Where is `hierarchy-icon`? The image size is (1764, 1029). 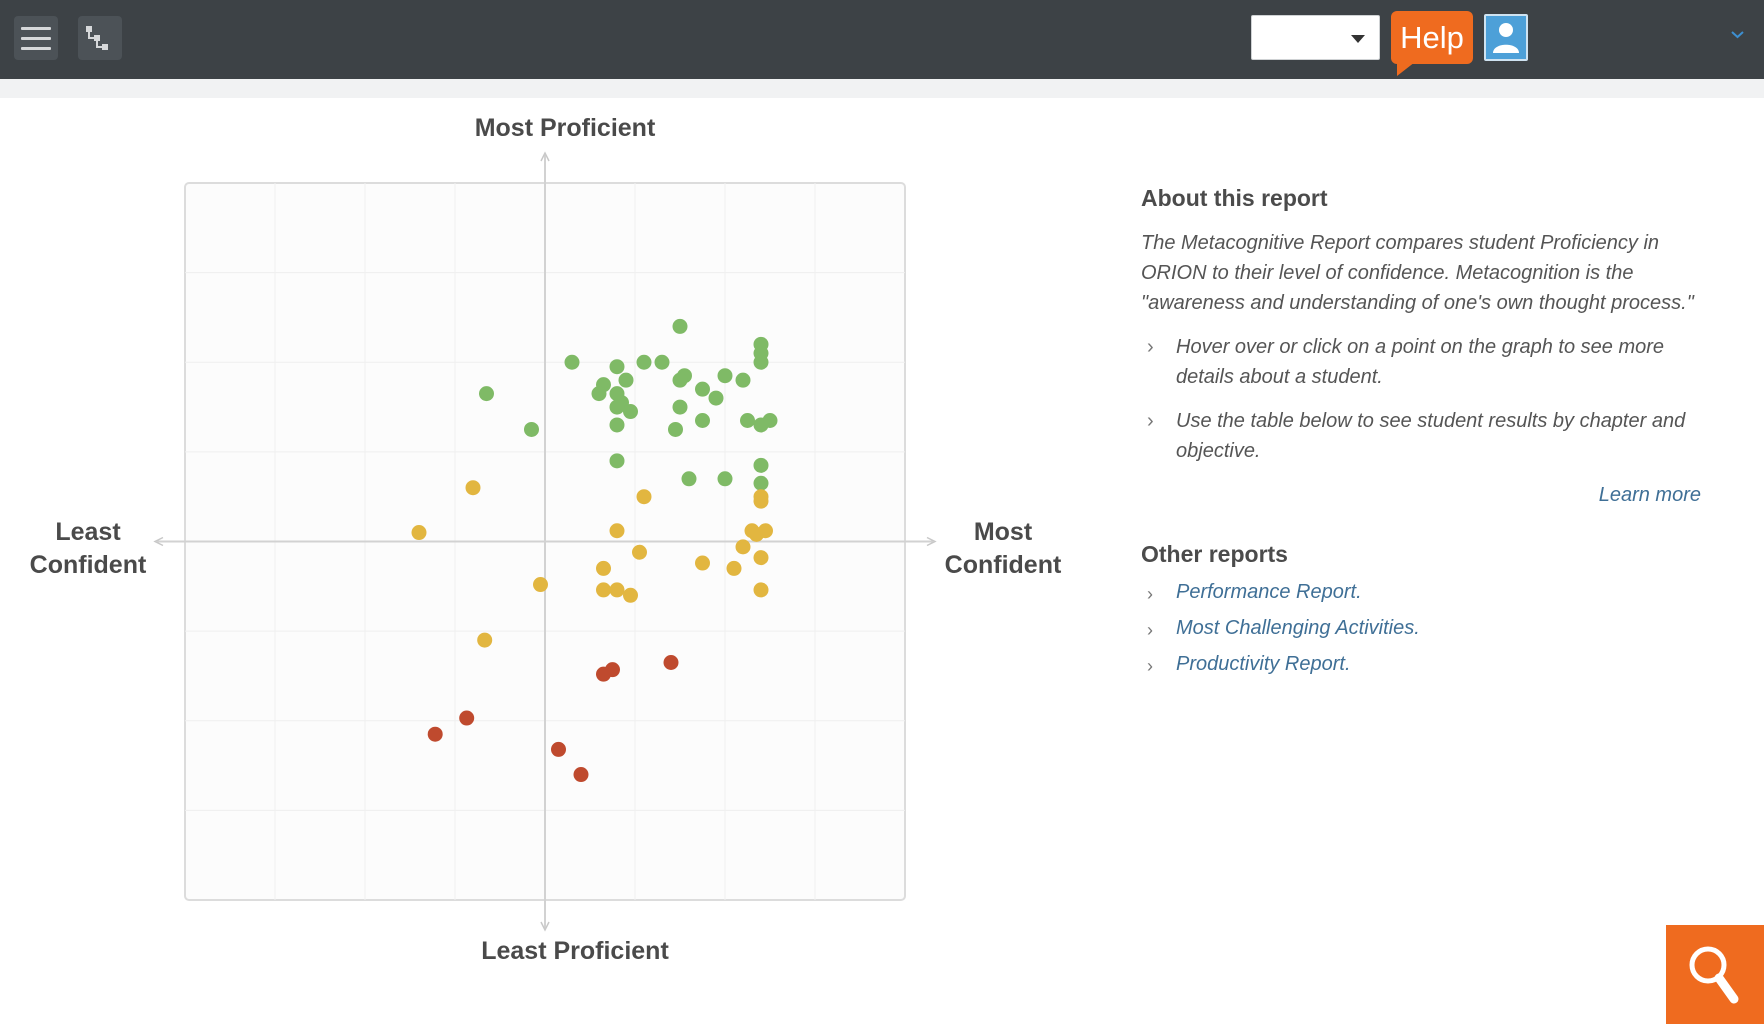
hierarchy-icon is located at coordinates (97, 38).